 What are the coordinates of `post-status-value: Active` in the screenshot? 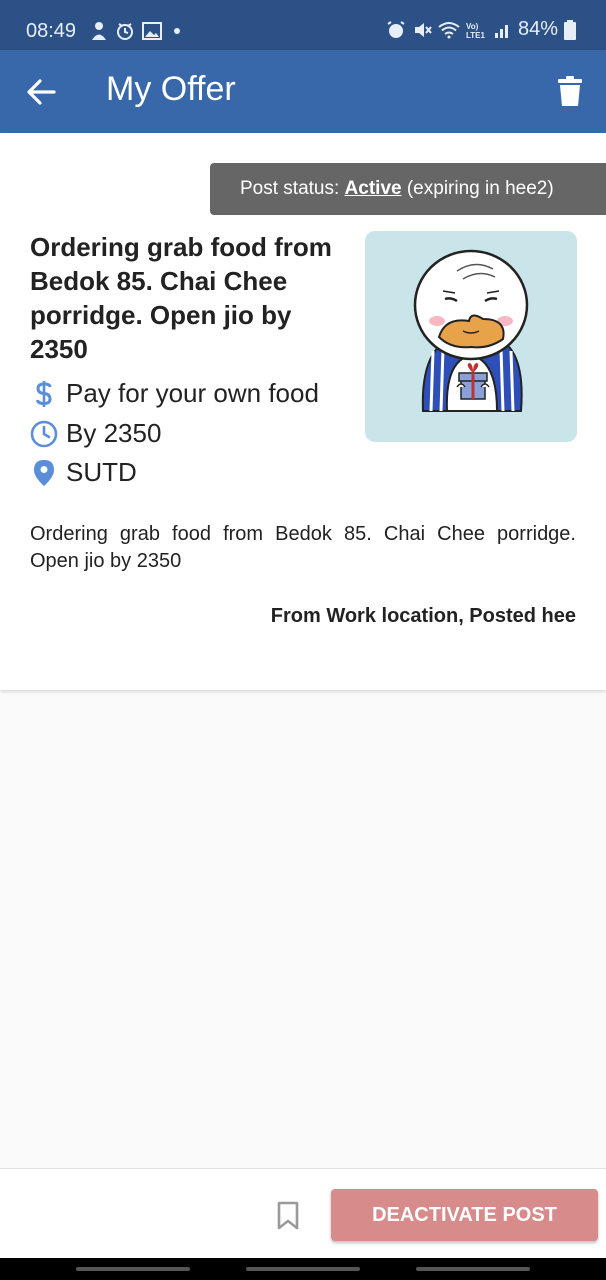 It's located at (373, 188).